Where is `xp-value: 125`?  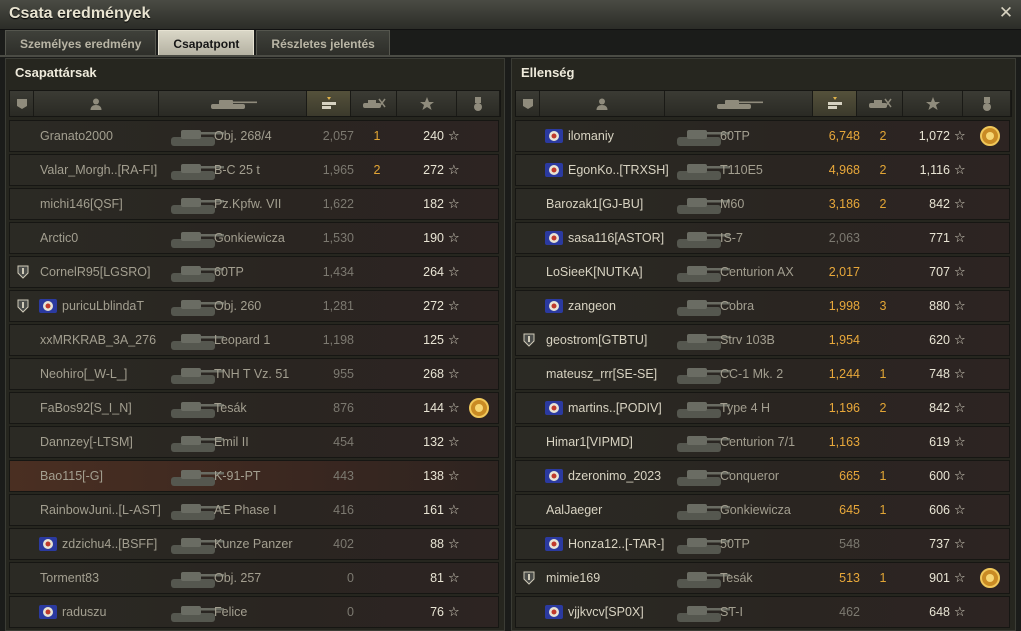 xp-value: 125 is located at coordinates (433, 340).